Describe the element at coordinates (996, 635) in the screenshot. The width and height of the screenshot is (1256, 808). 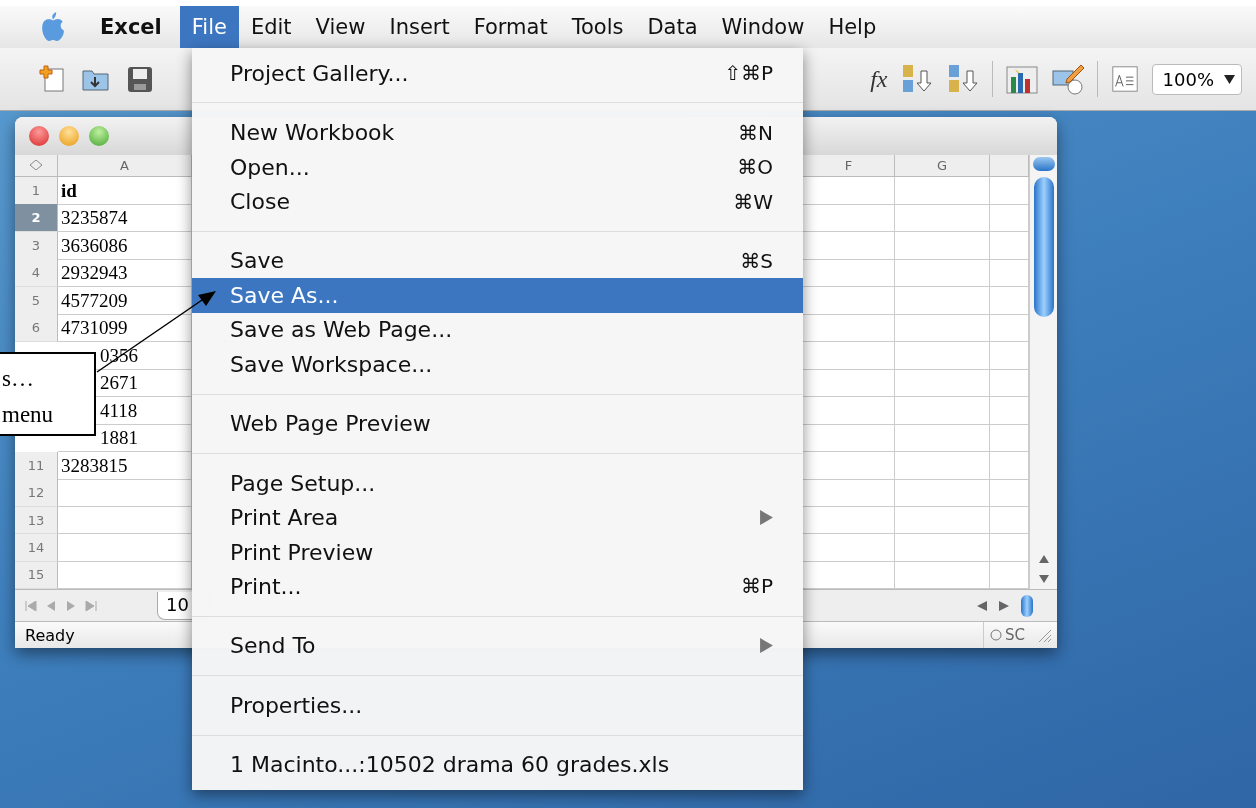
I see `circle-icon` at that location.